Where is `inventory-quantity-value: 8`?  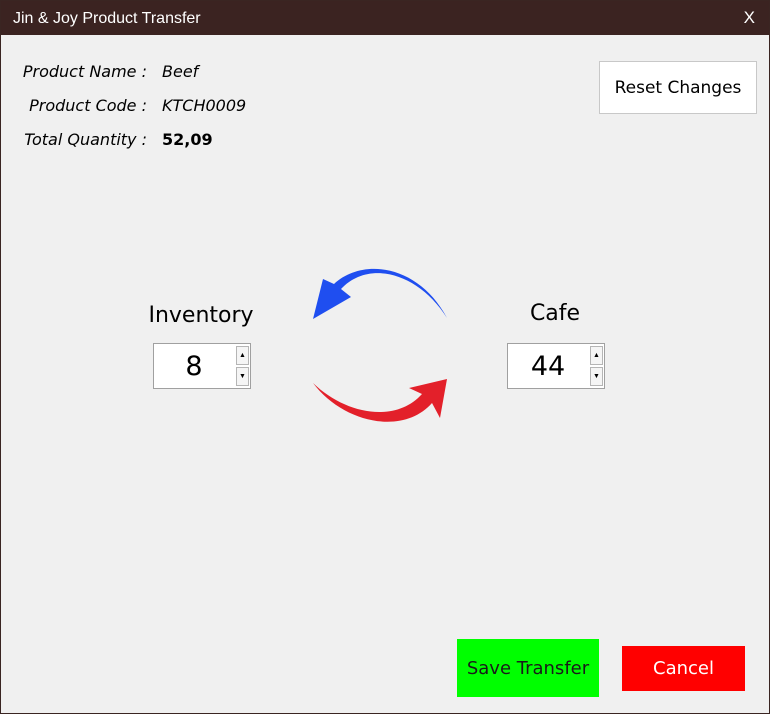 inventory-quantity-value: 8 is located at coordinates (194, 366).